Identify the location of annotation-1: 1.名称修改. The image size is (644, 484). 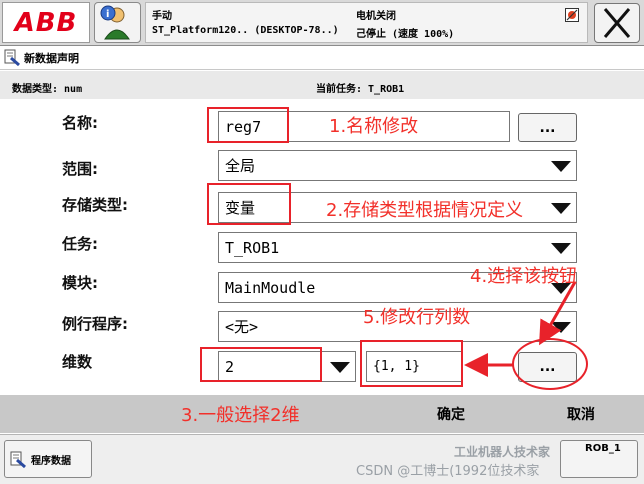
(374, 126).